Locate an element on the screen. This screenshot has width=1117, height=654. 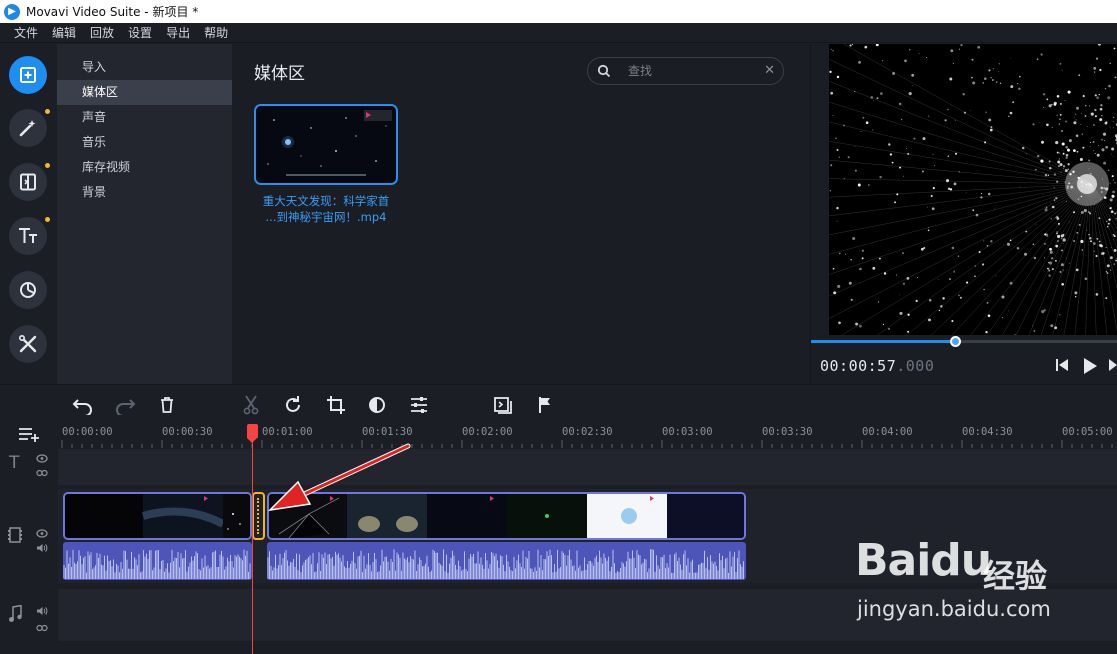
video-player is located at coordinates (973, 189).